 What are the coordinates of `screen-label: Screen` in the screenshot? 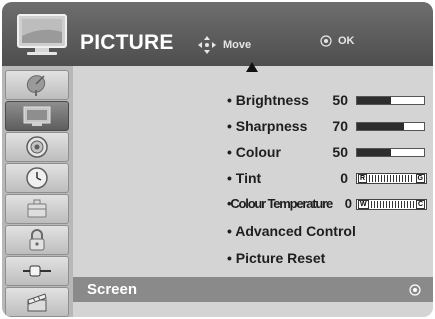 It's located at (112, 289).